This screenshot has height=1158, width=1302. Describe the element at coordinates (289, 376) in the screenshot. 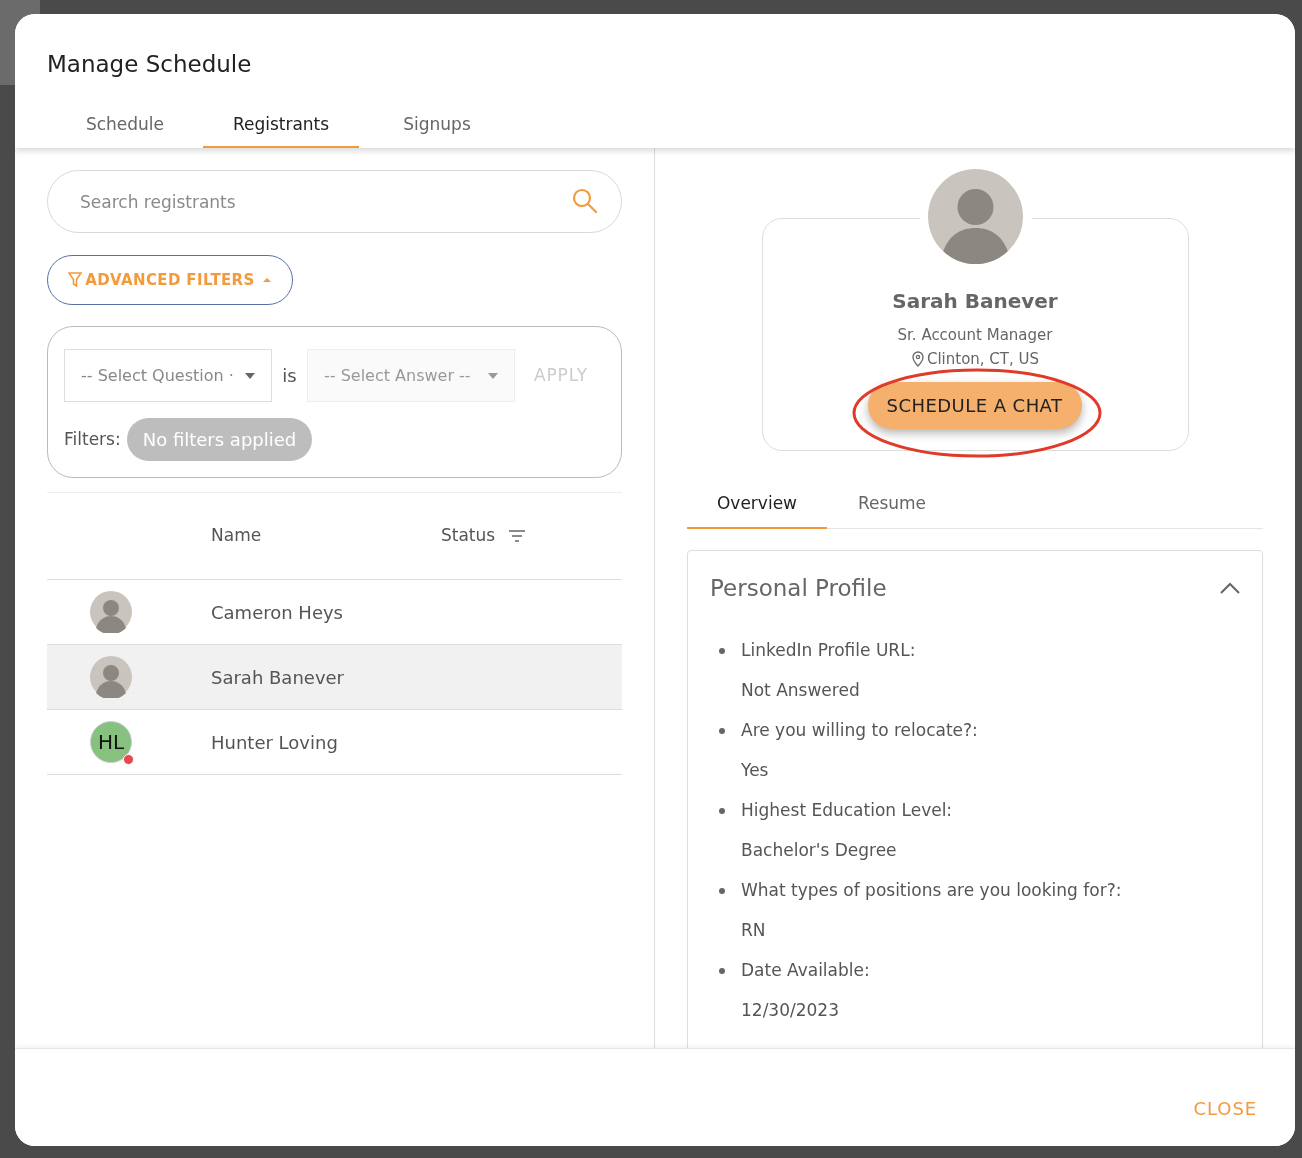

I see `operator-text: is` at that location.